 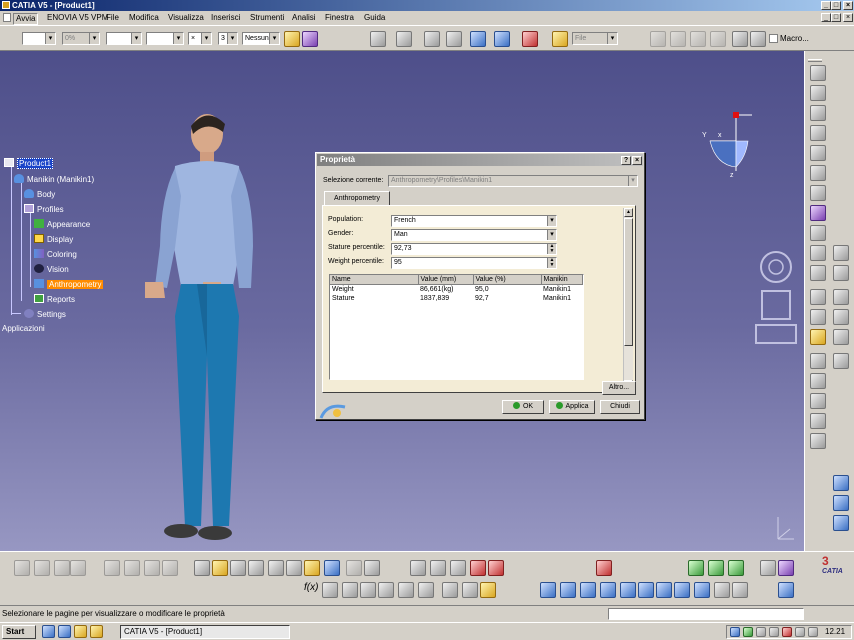 I want to click on menu-inserisci: Inserisci, so click(x=225, y=18).